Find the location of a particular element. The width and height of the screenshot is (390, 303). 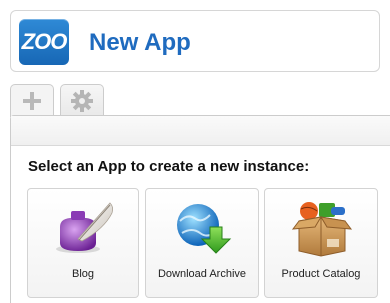

tab-configuration is located at coordinates (82, 100).